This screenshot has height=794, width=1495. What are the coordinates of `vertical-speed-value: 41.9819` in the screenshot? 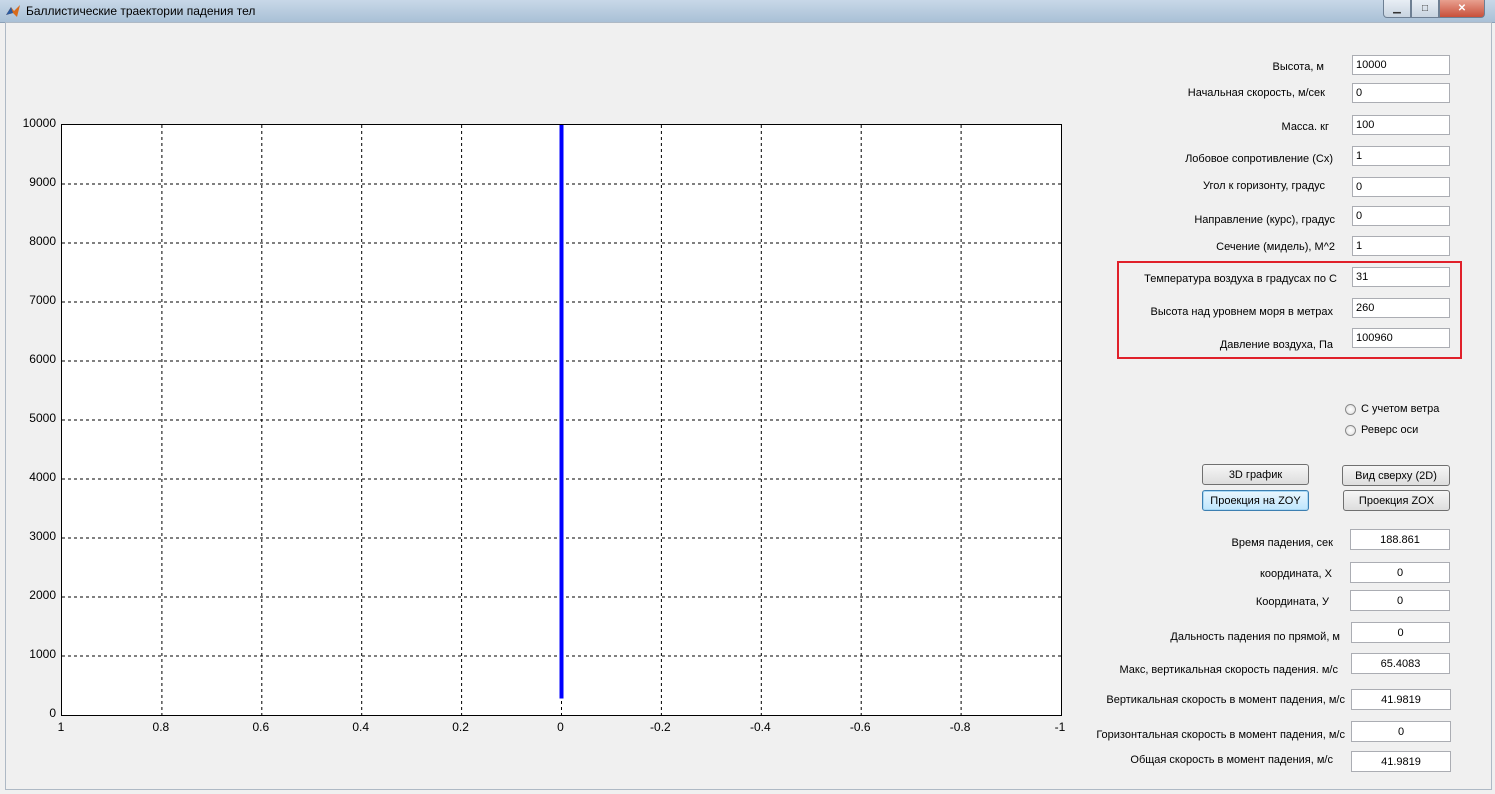 It's located at (1401, 699).